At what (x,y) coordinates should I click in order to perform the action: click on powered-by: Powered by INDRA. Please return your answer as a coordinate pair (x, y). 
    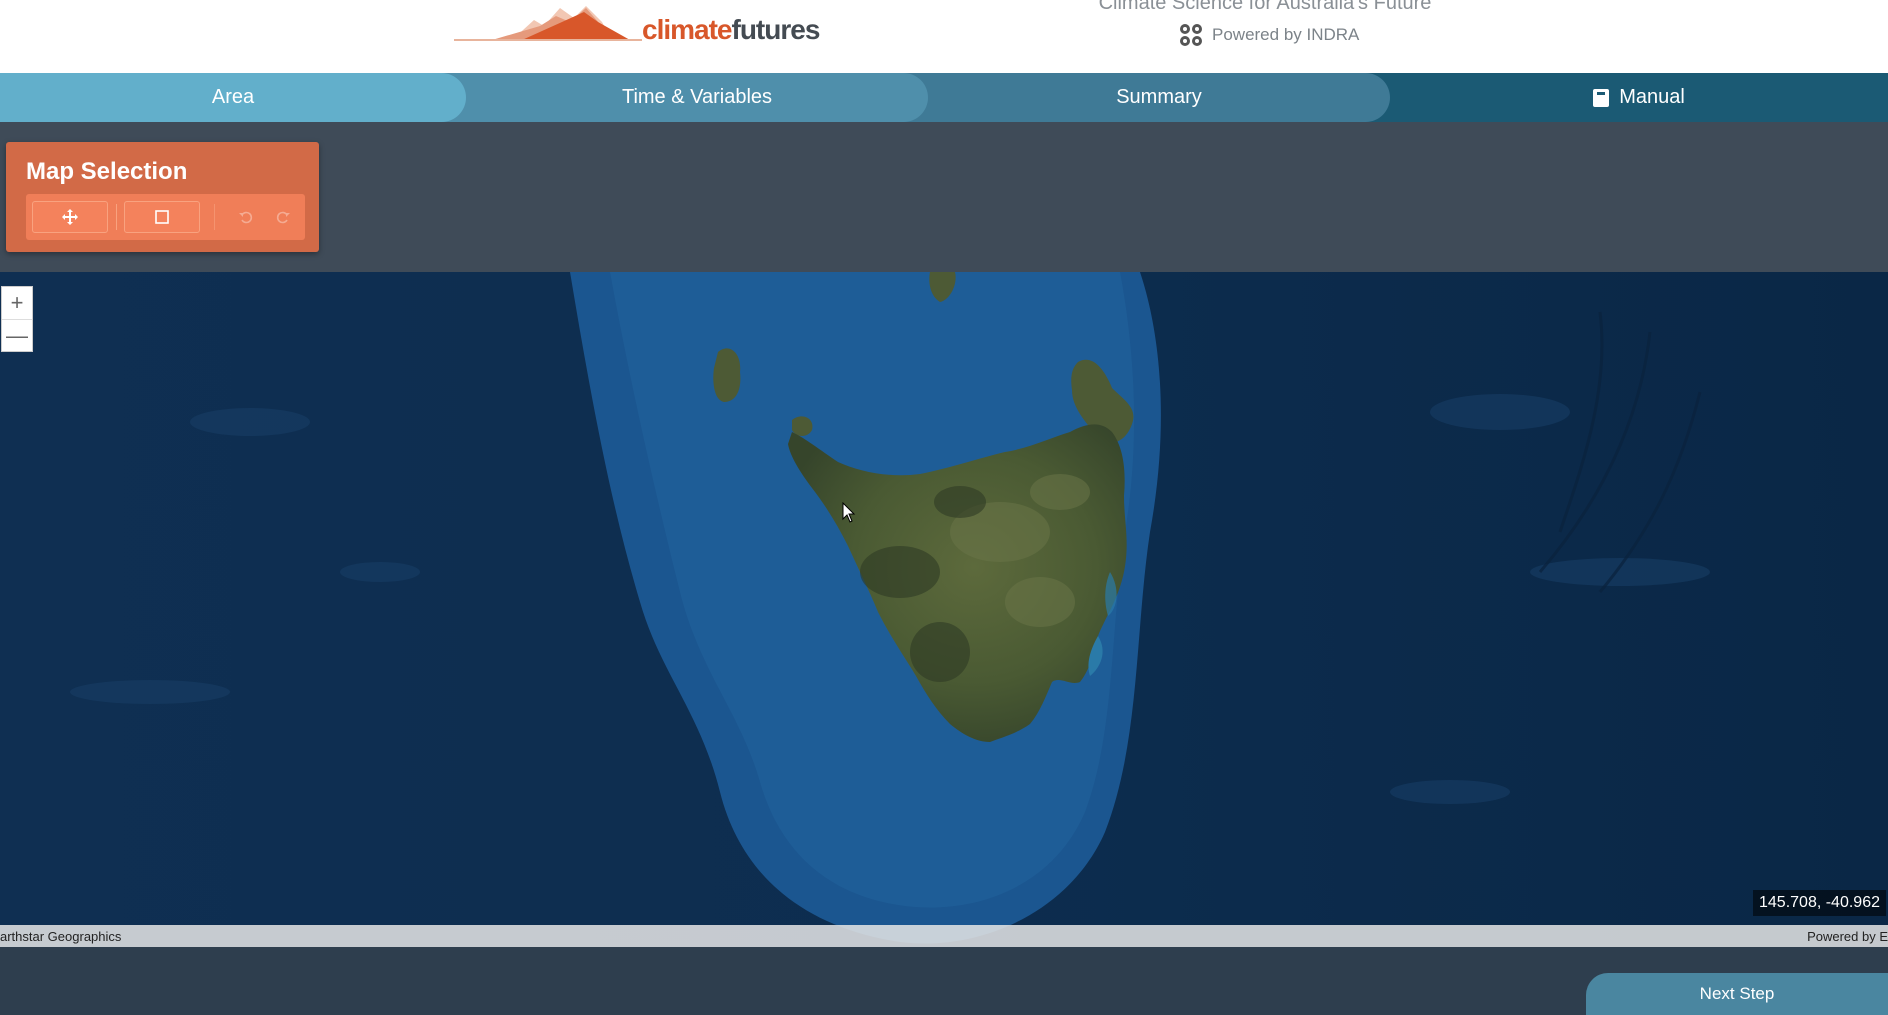
    Looking at the image, I should click on (1268, 35).